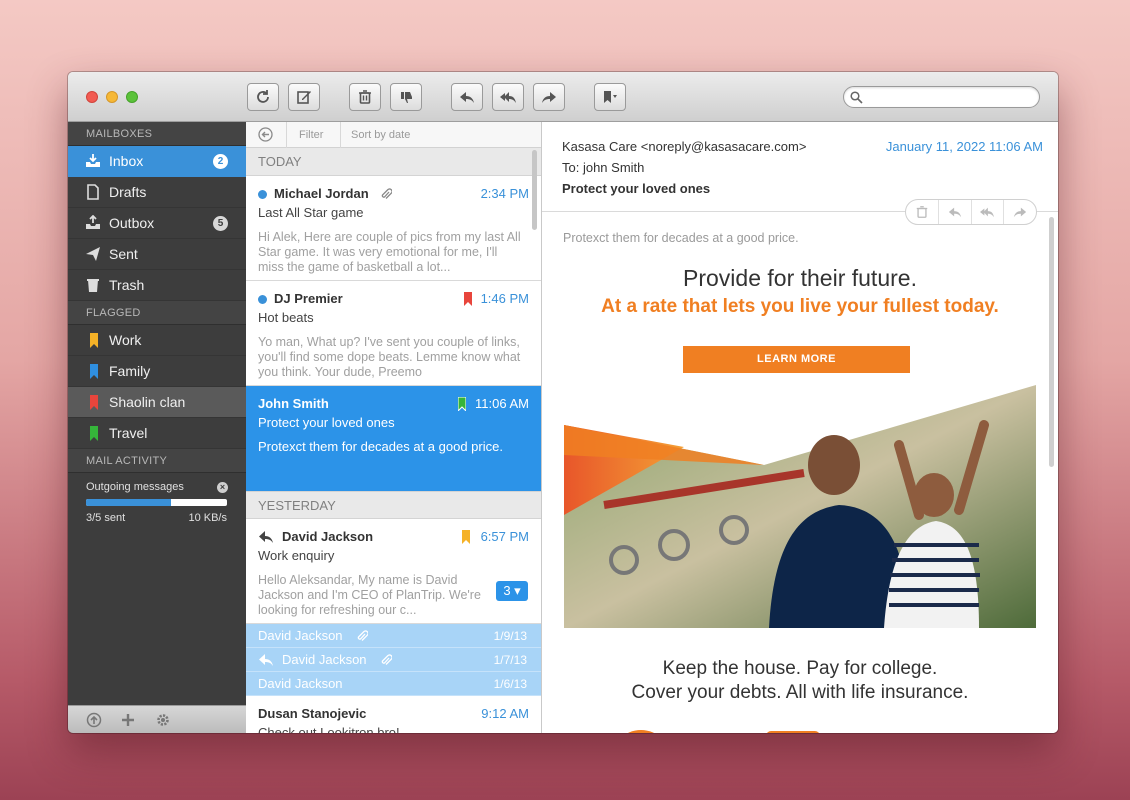 The image size is (1130, 800). I want to click on transfer-speed: 10 KB/s, so click(207, 518).